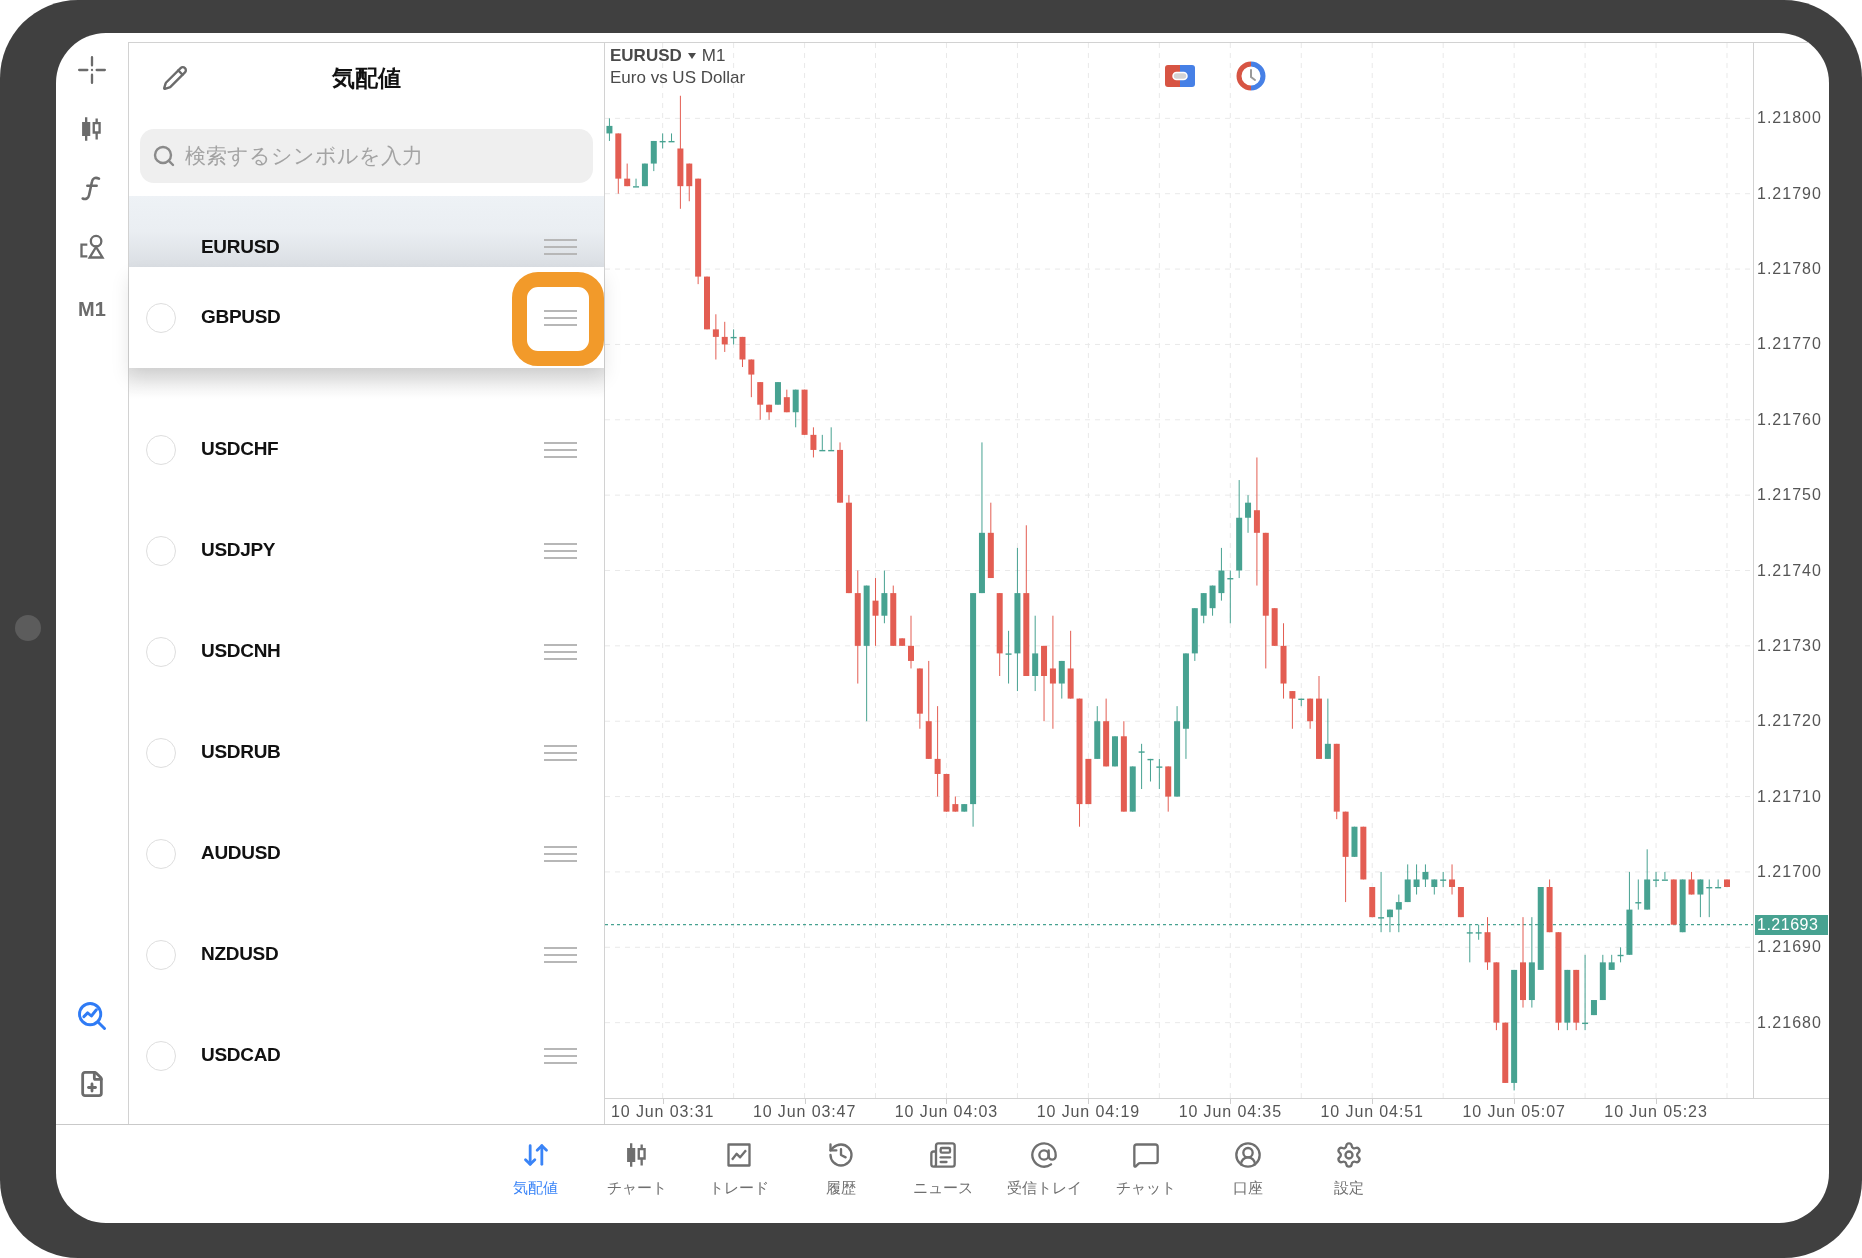  Describe the element at coordinates (1789, 947) in the screenshot. I see `price-label: 1.21690` at that location.